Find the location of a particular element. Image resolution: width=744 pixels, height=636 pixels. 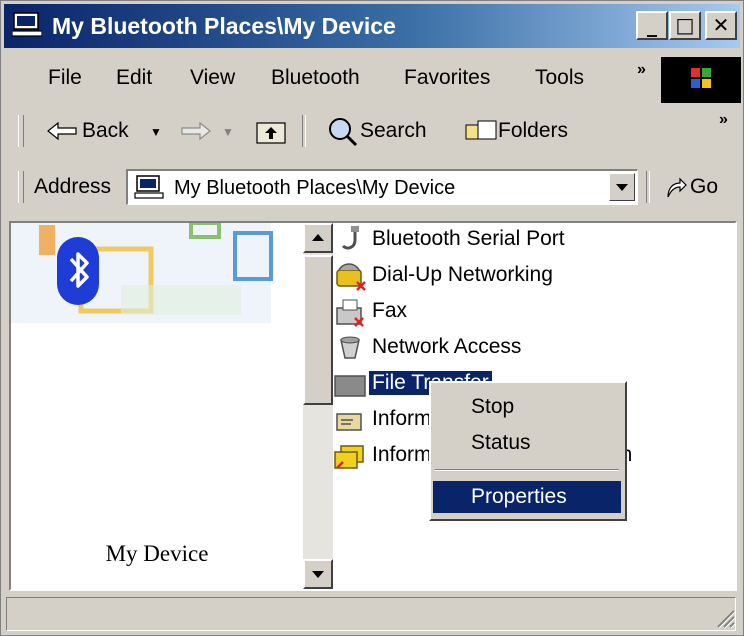

folders-button: Folders is located at coordinates (533, 131).